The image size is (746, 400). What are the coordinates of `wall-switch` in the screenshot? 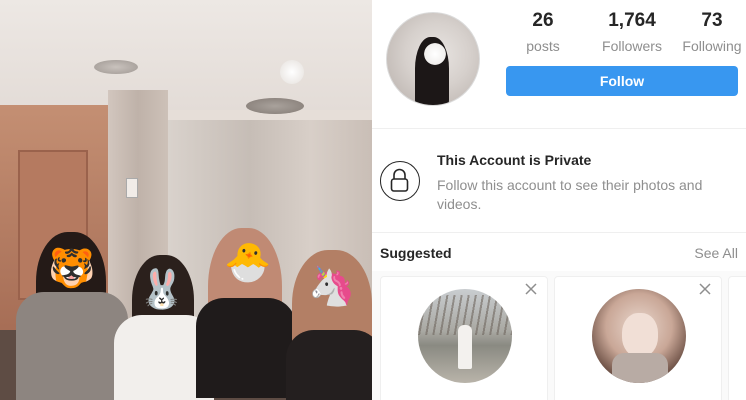 It's located at (132, 188).